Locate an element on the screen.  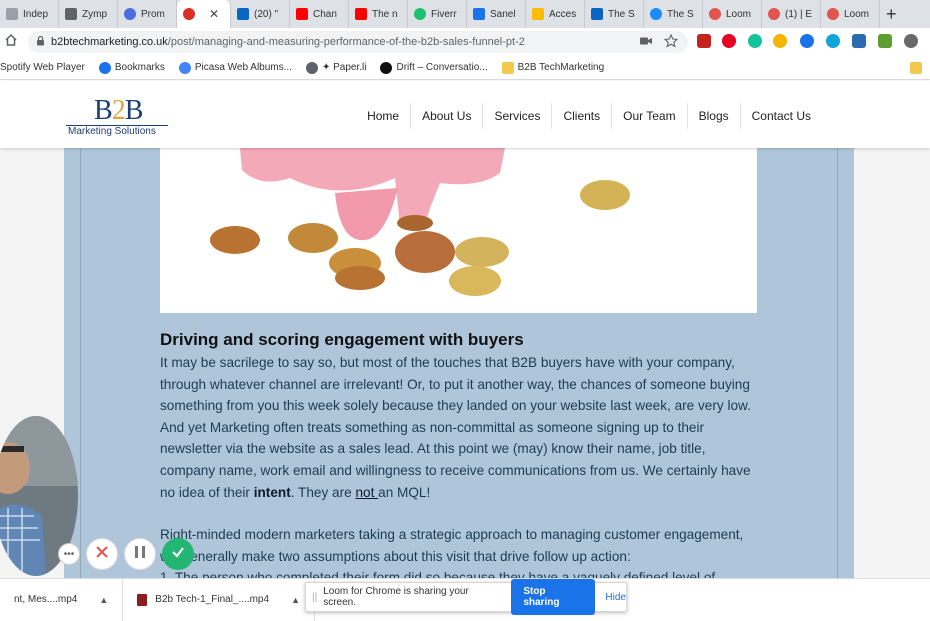
bookmark-item: ✦ Paper.li is located at coordinates (336, 67).